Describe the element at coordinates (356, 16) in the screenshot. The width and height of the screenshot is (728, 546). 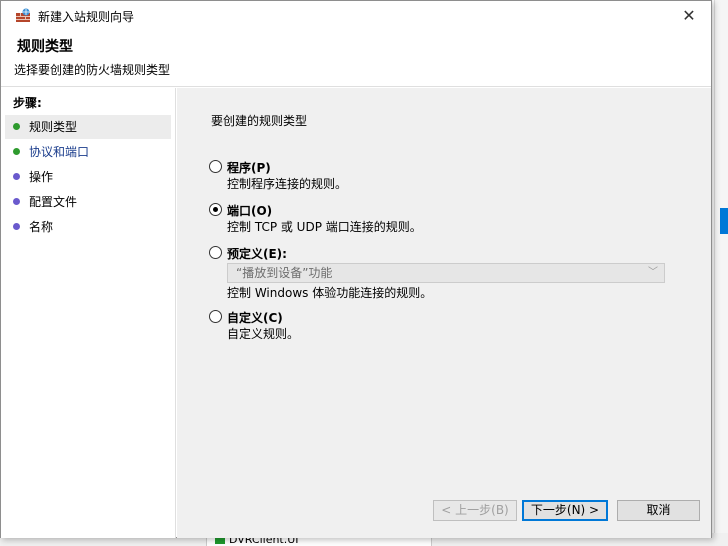
I see `title-bar: 新建入站规则向导 ✕` at that location.